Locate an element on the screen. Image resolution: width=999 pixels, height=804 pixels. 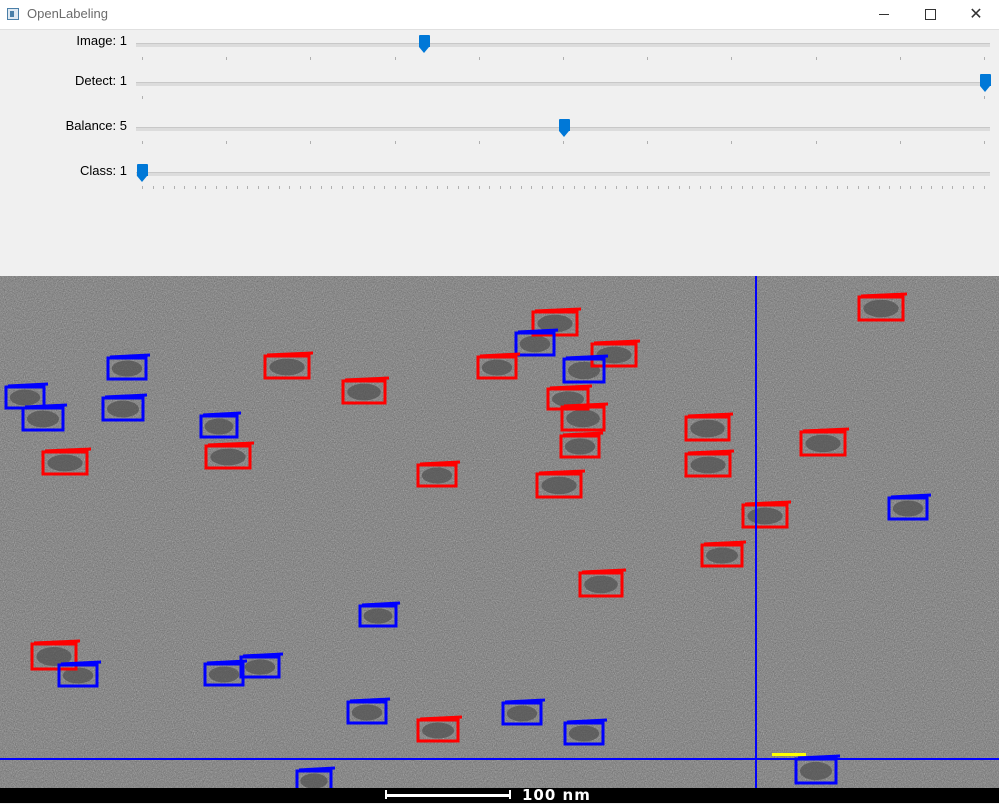
image-slider-label: Image: 1 is located at coordinates (101, 40).